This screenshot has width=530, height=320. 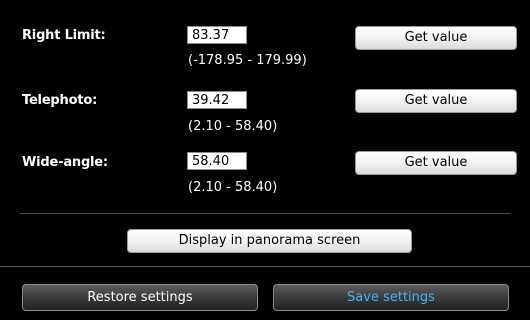 What do you see at coordinates (140, 297) in the screenshot?
I see `restore-settings-button: Restore settings` at bounding box center [140, 297].